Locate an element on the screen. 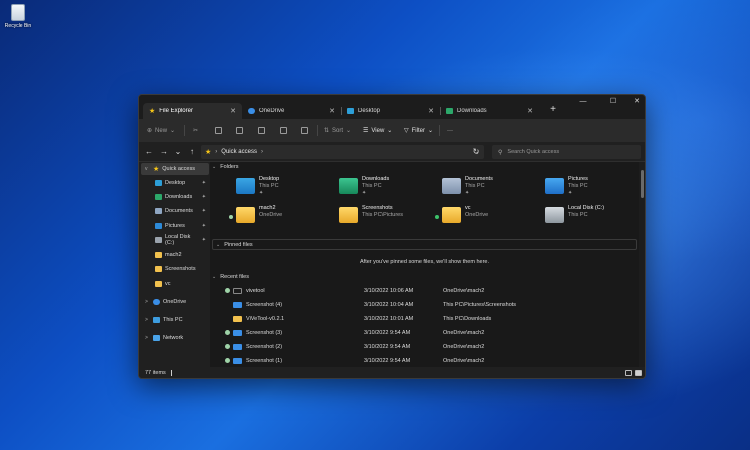  chevron-down-icon: v is located at coordinates (147, 169).